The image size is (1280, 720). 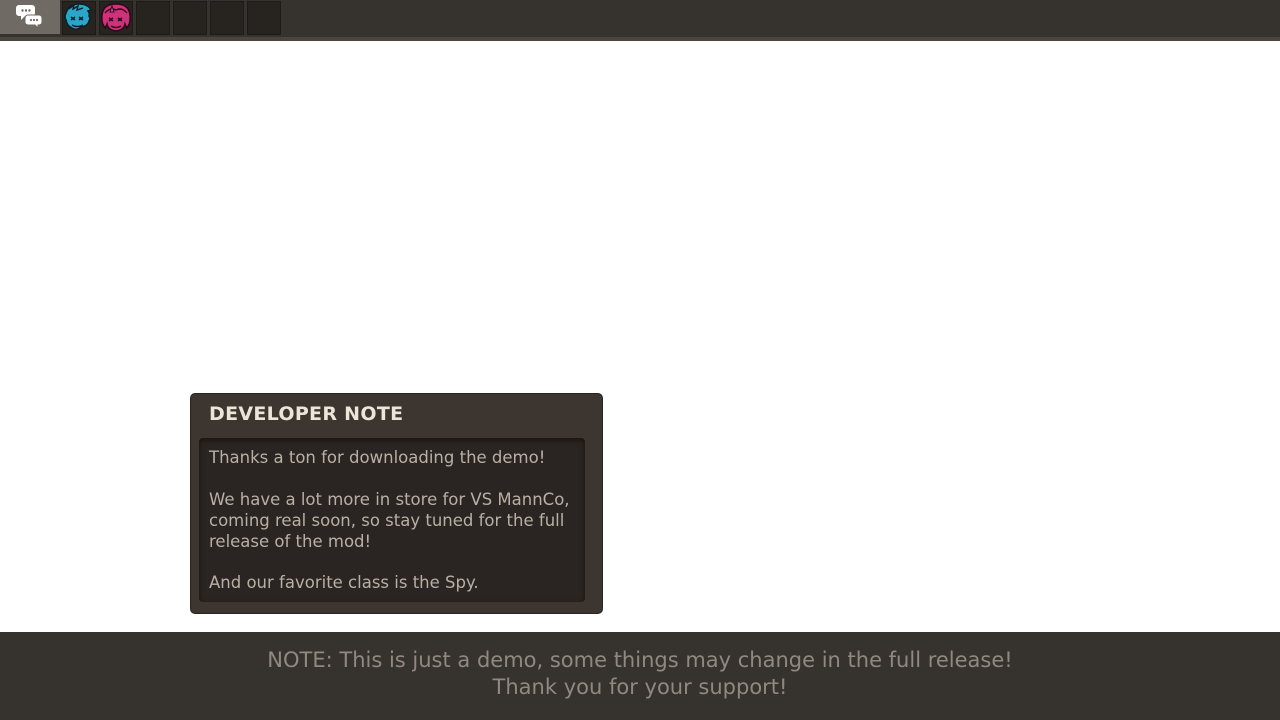 I want to click on chat-bubbles-icon, so click(x=30, y=17).